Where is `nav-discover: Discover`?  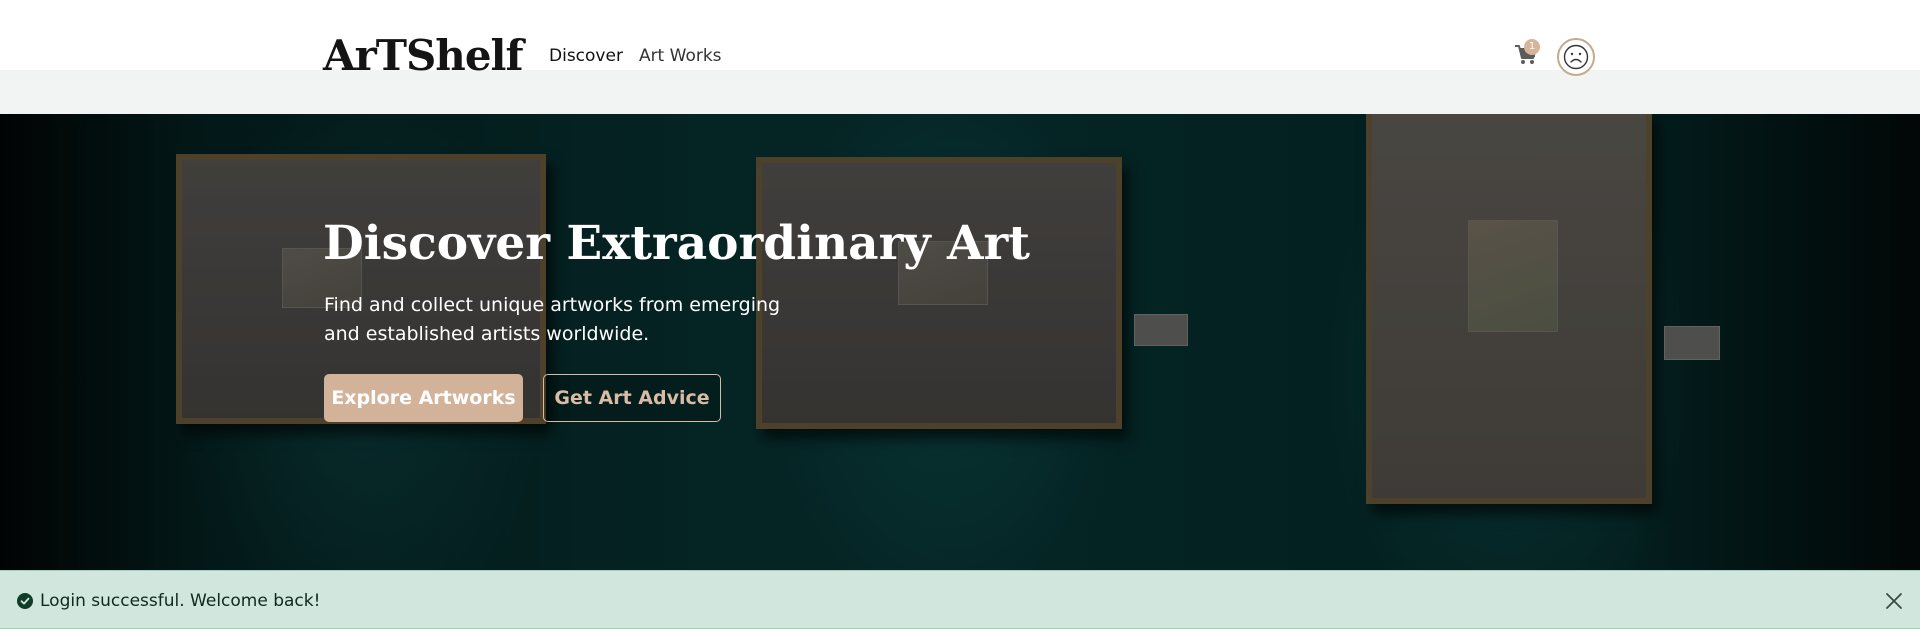 nav-discover: Discover is located at coordinates (586, 56).